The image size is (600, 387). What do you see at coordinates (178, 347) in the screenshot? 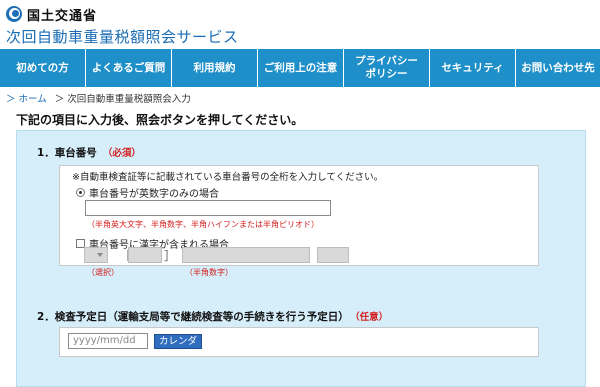
I see `calendar-button: カレンダー` at bounding box center [178, 347].